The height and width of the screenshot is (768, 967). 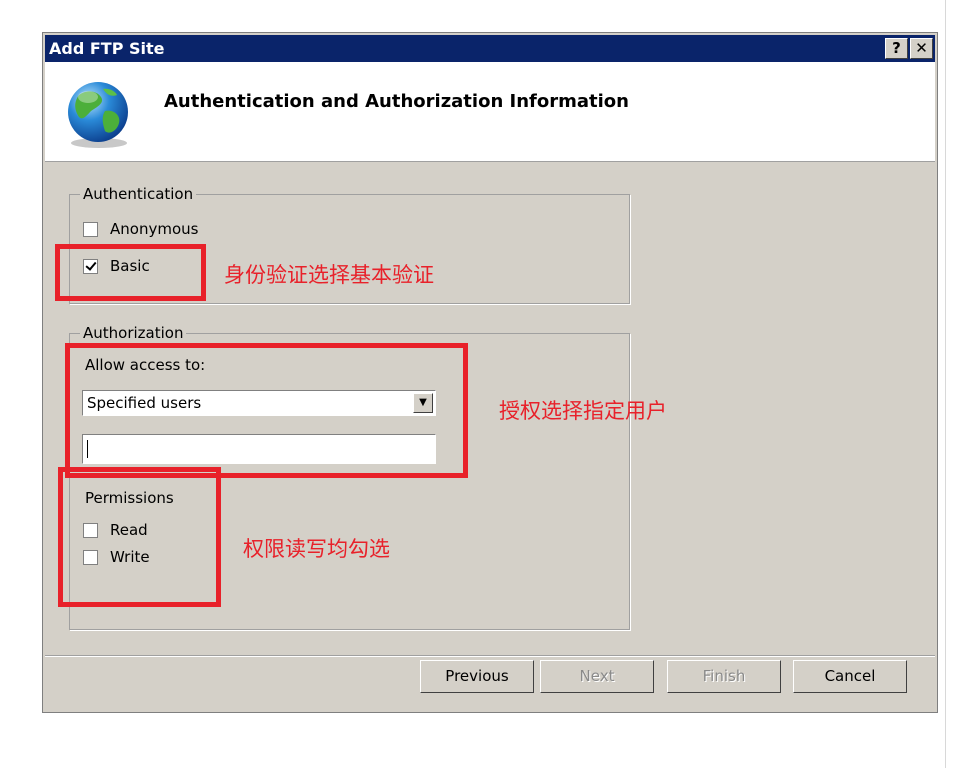 What do you see at coordinates (138, 194) in the screenshot?
I see `authentication-legend: Authentication` at bounding box center [138, 194].